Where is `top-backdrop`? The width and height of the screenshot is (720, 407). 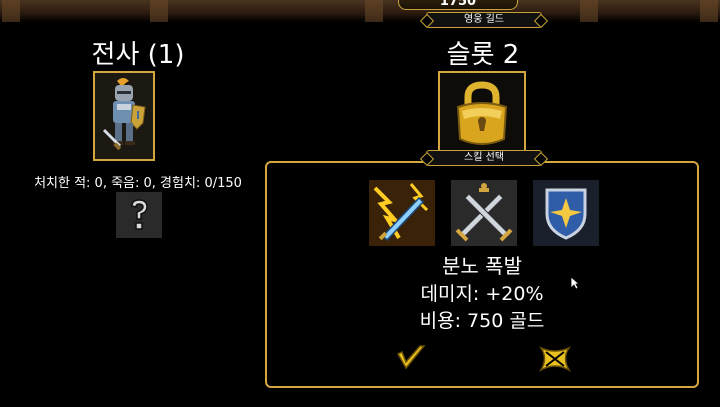 top-backdrop is located at coordinates (360, 11).